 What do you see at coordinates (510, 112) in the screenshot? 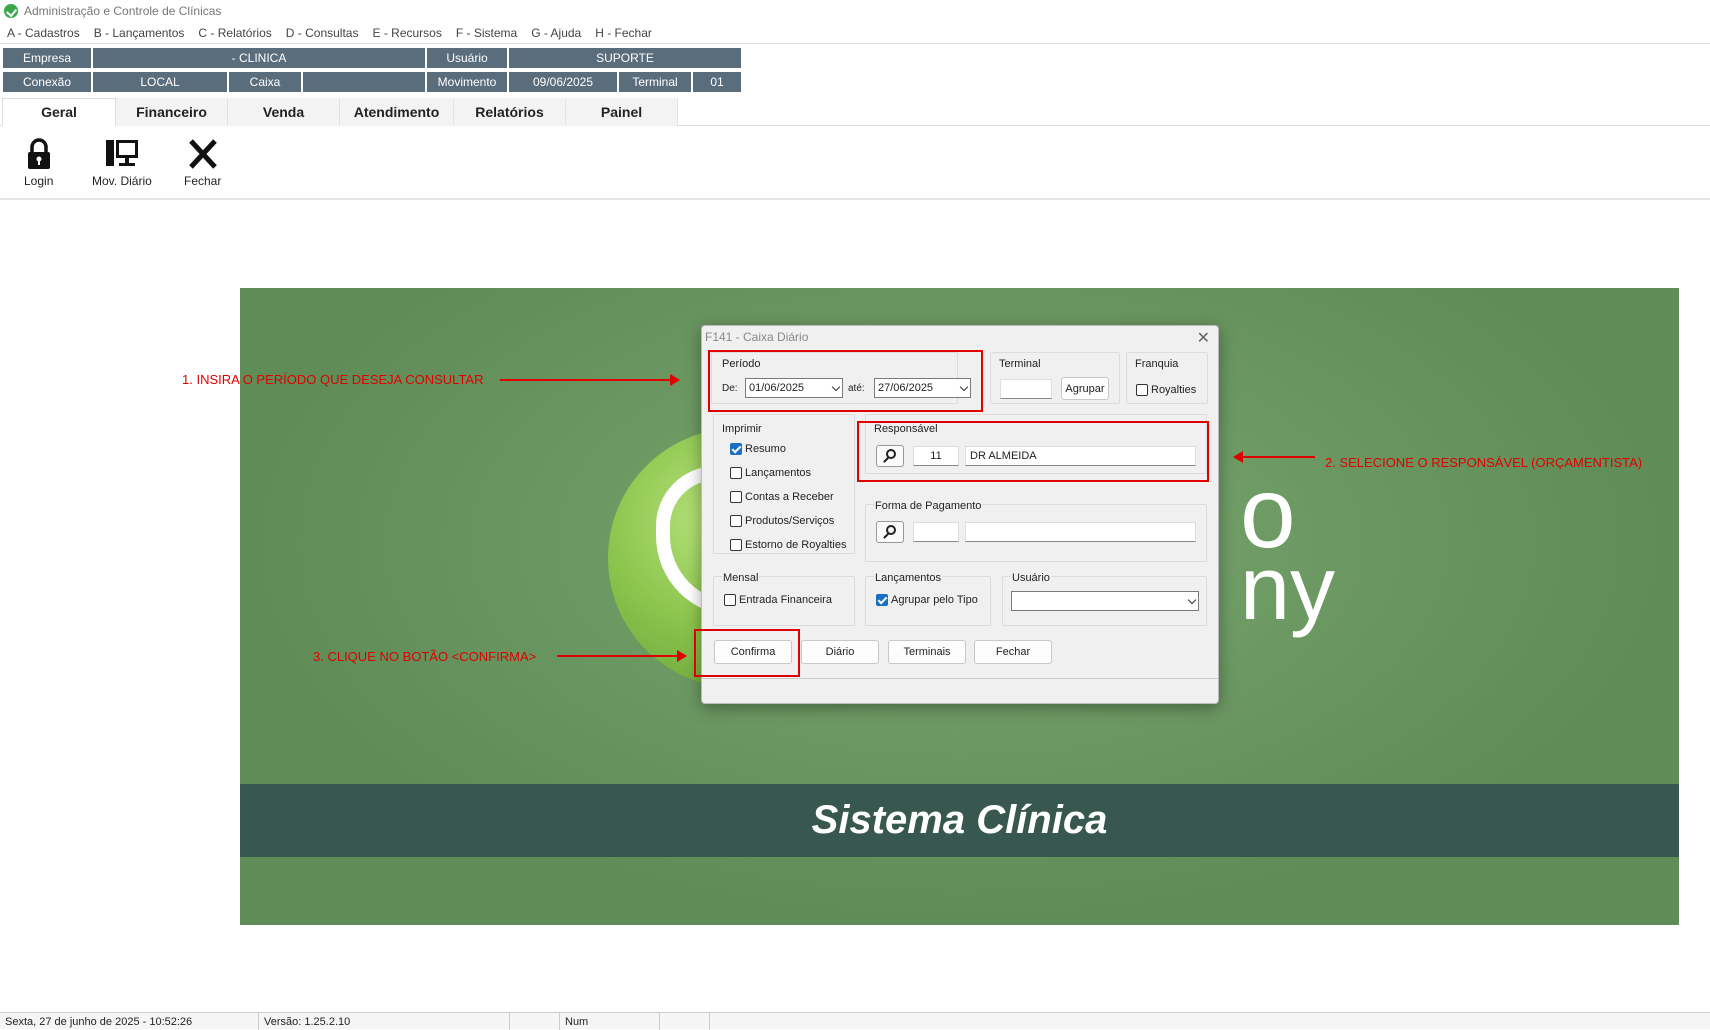
I see `tab-relatorios: Relatórios` at bounding box center [510, 112].